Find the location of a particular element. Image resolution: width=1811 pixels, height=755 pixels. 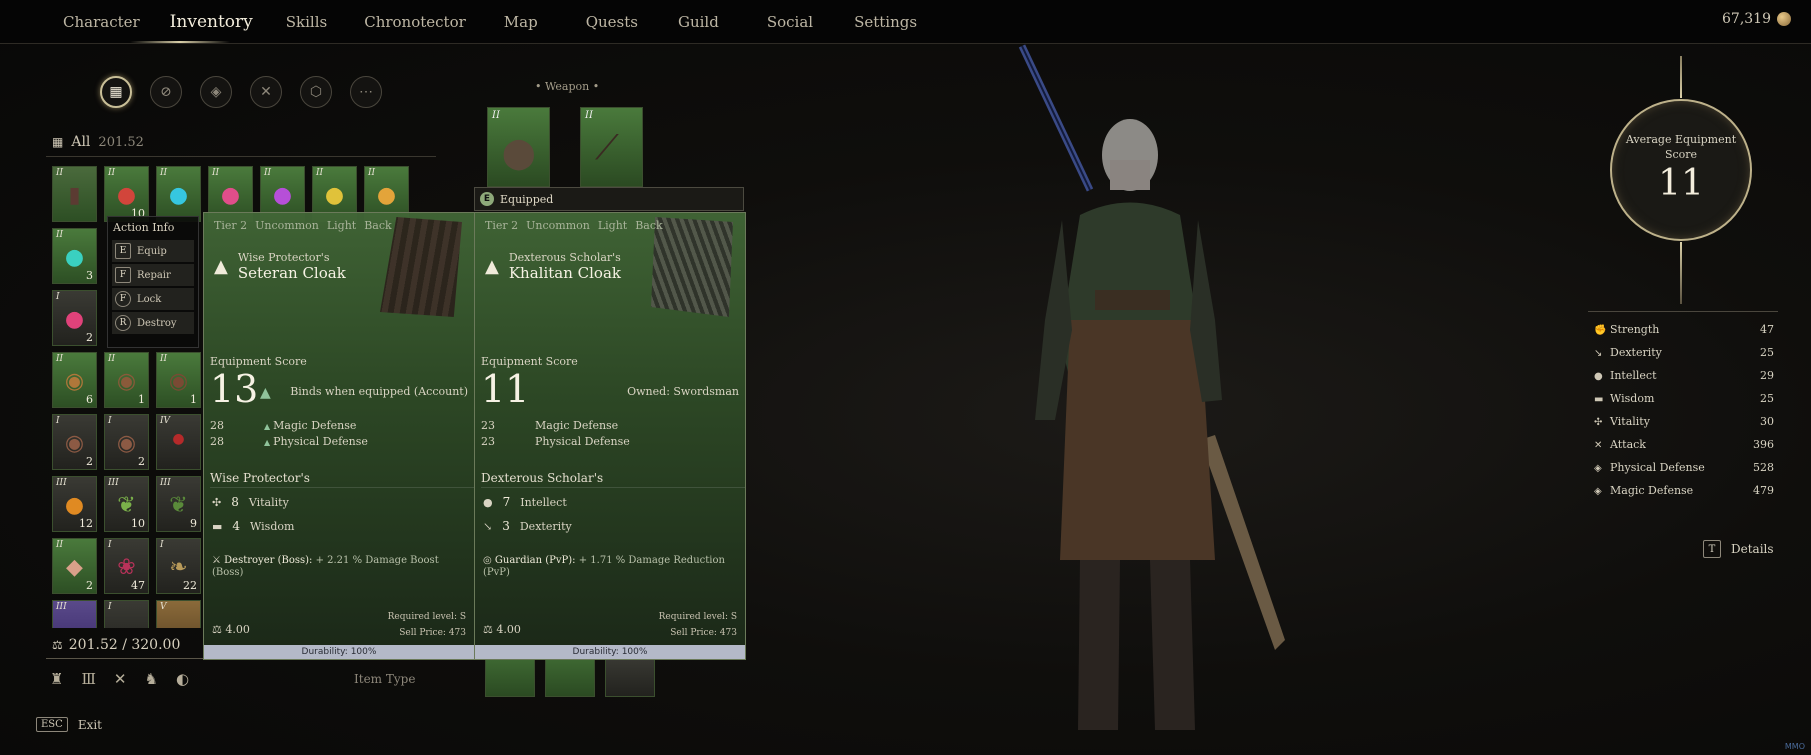

average-score-value: 11 is located at coordinates (1681, 183).